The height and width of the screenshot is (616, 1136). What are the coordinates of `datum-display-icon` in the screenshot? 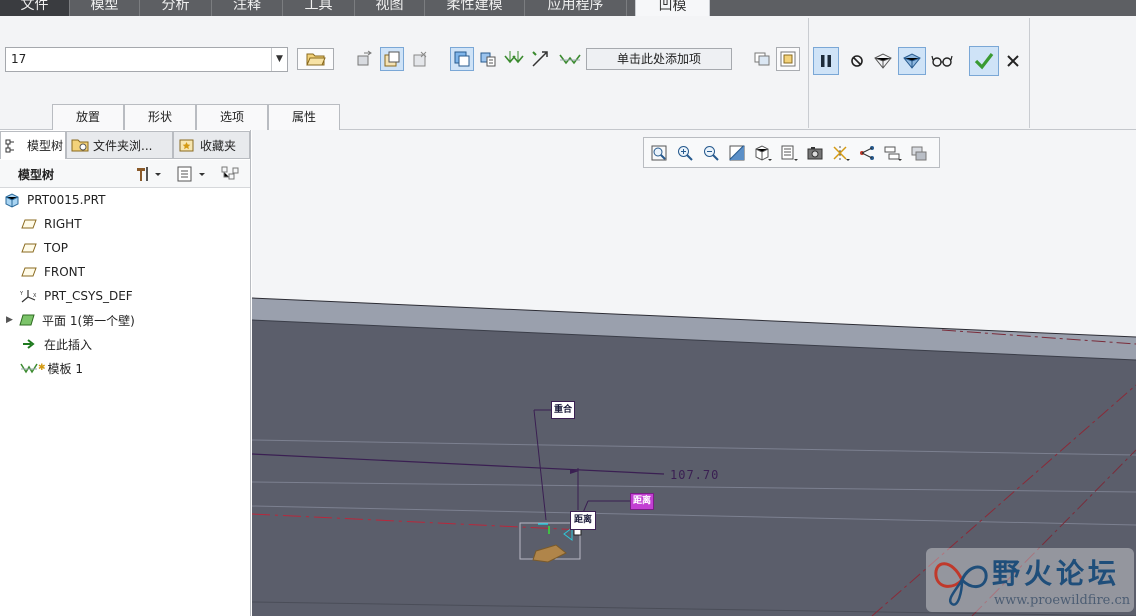 It's located at (841, 153).